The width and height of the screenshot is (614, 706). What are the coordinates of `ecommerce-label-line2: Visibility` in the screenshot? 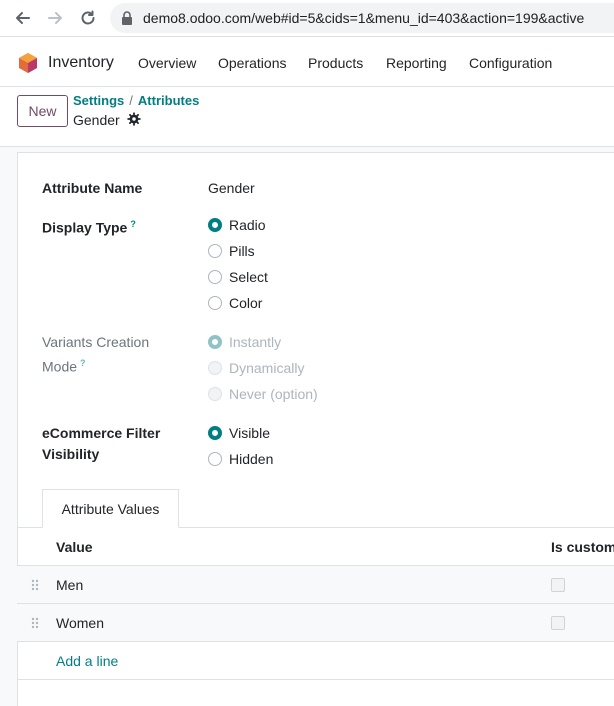 It's located at (71, 454).